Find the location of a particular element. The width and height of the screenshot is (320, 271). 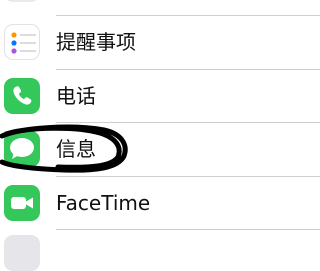

messages-icon is located at coordinates (22, 149).